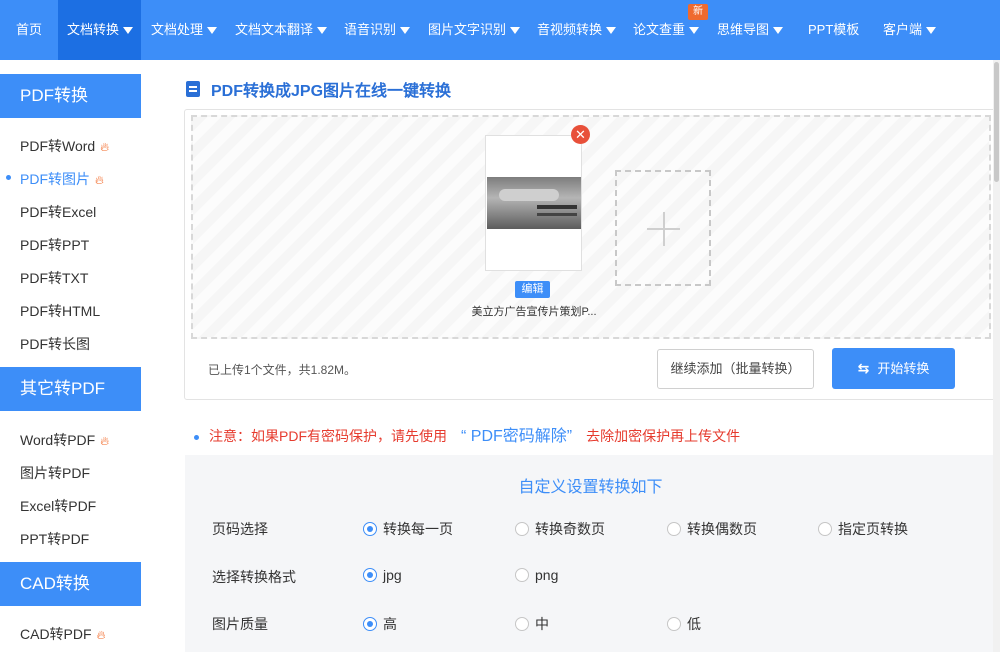 The height and width of the screenshot is (652, 1000). I want to click on nav-item-doc-process: 文档处理, so click(184, 30).